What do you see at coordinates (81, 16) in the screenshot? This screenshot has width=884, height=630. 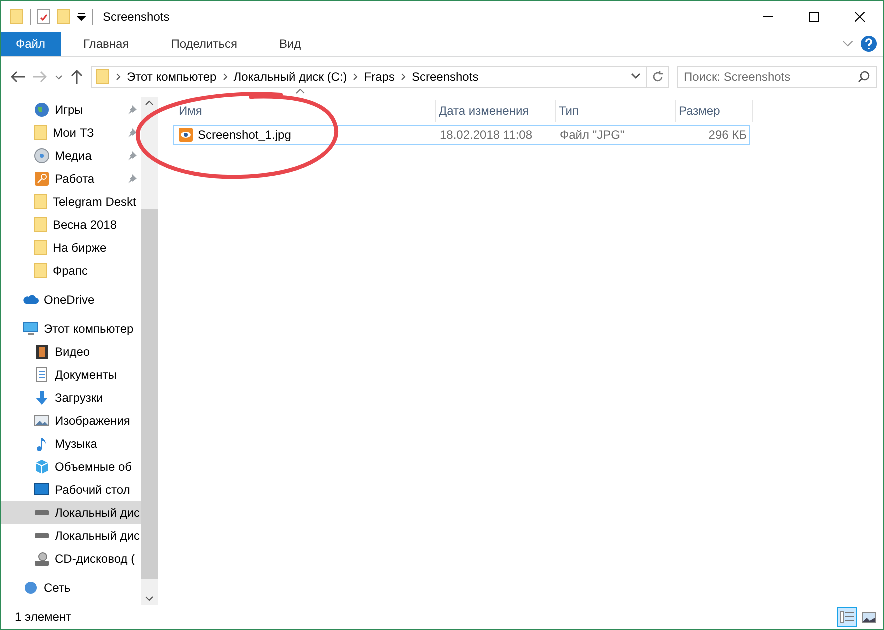 I see `dropdown-icon` at bounding box center [81, 16].